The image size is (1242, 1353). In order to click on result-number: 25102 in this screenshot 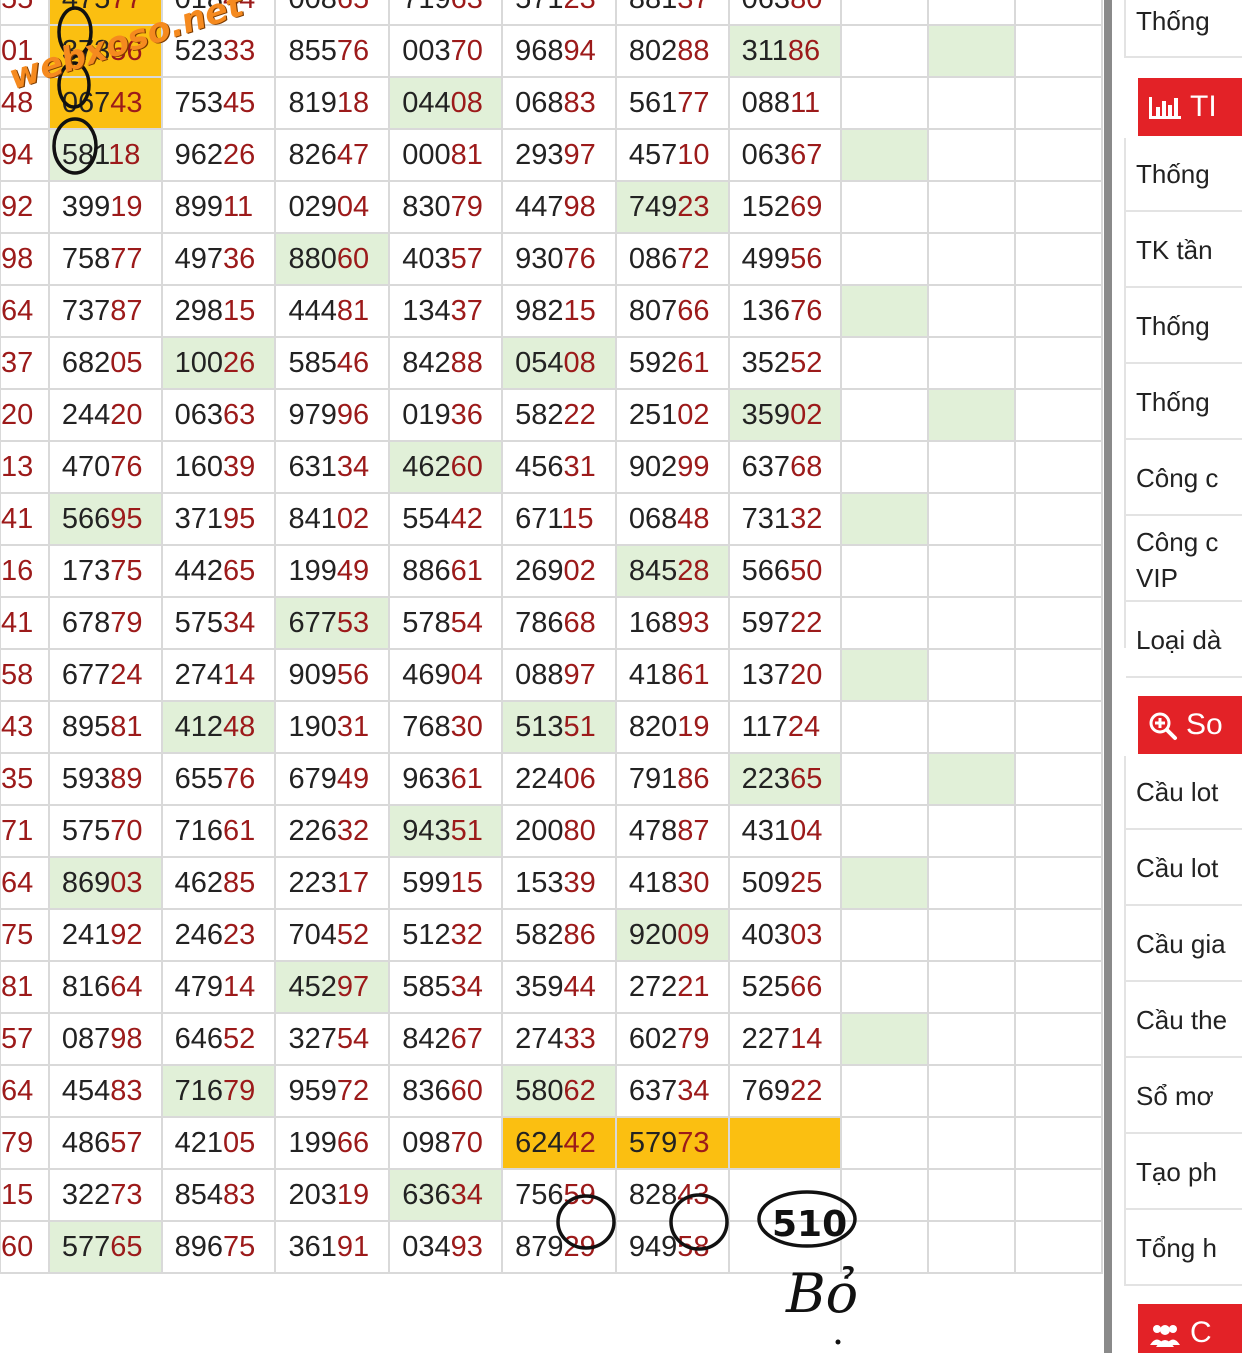, I will do `click(669, 414)`.